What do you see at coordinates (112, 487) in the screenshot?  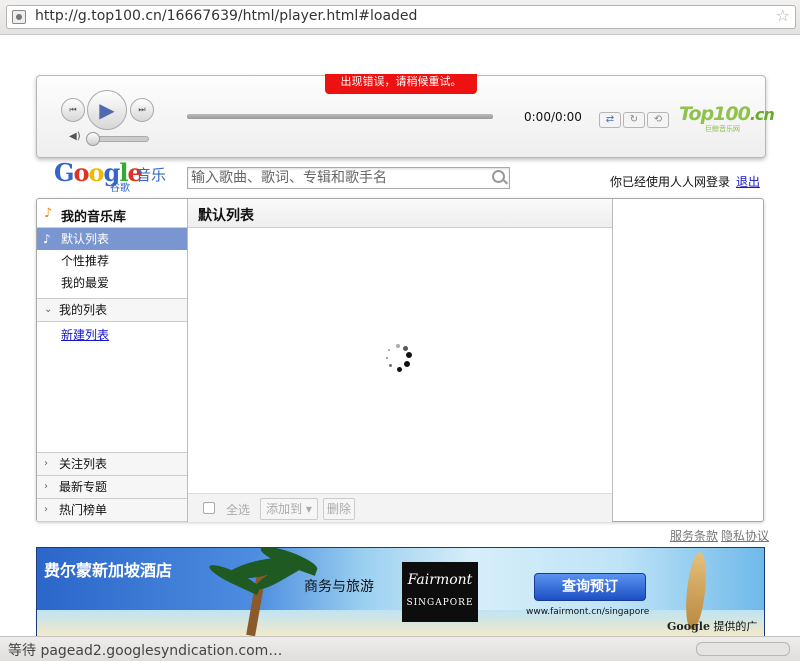 I see `section-latest-topics: › 最新专题` at bounding box center [112, 487].